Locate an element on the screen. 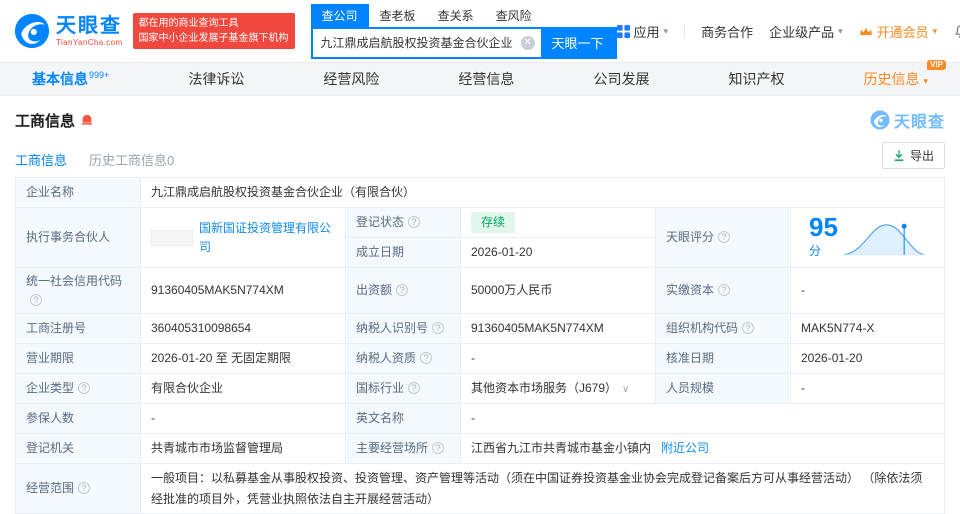  founded-label: 成立日期 is located at coordinates (403, 252).